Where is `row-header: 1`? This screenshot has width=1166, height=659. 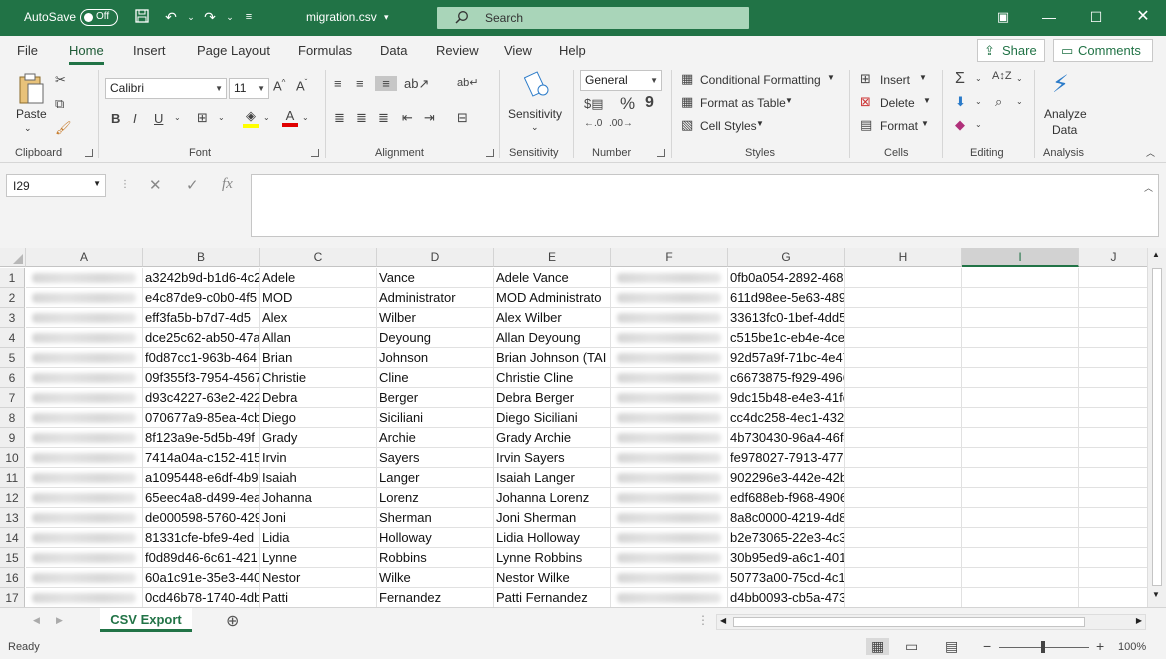
row-header: 1 is located at coordinates (12, 278).